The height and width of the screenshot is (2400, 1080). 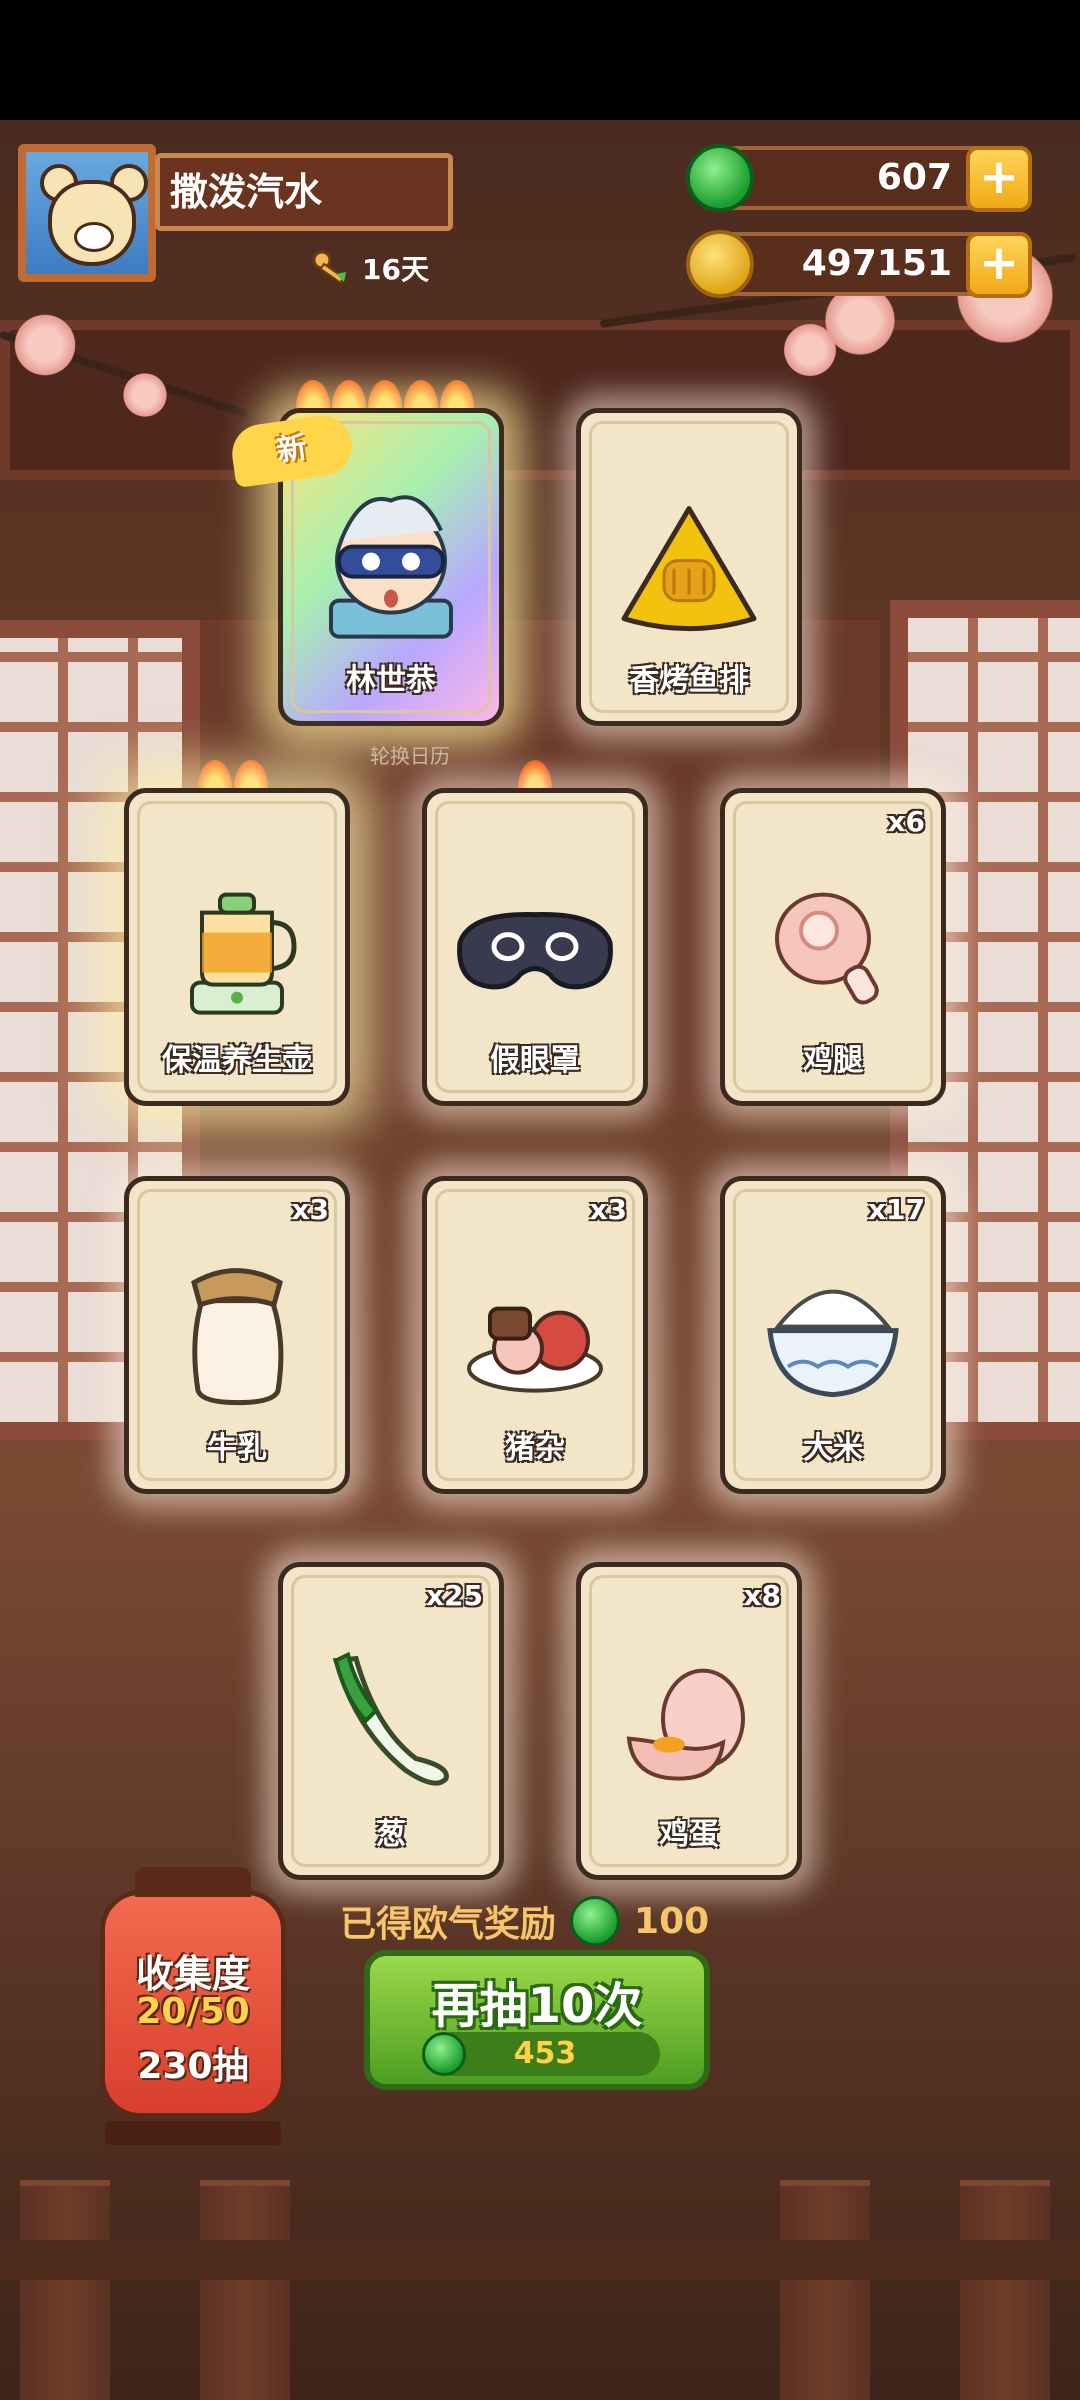 I want to click on key-icon, so click(x=332, y=268).